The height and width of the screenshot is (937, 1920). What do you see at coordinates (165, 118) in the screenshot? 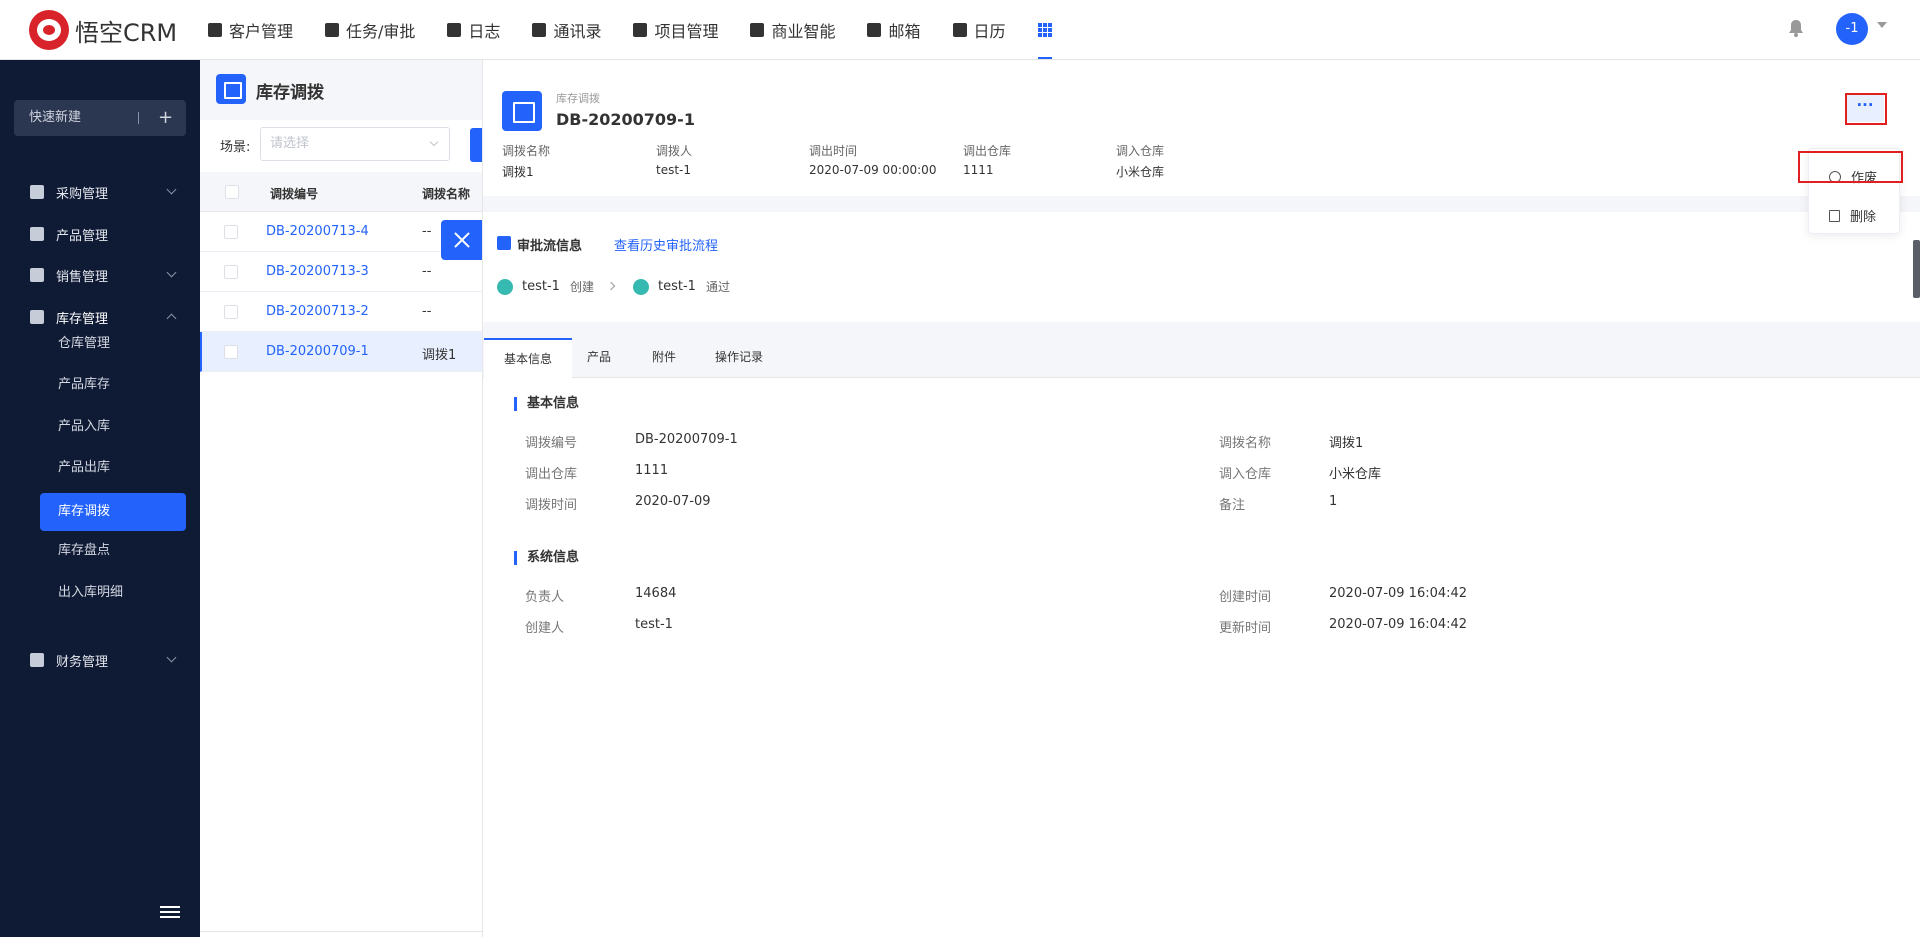
I see `plus-icon: +` at bounding box center [165, 118].